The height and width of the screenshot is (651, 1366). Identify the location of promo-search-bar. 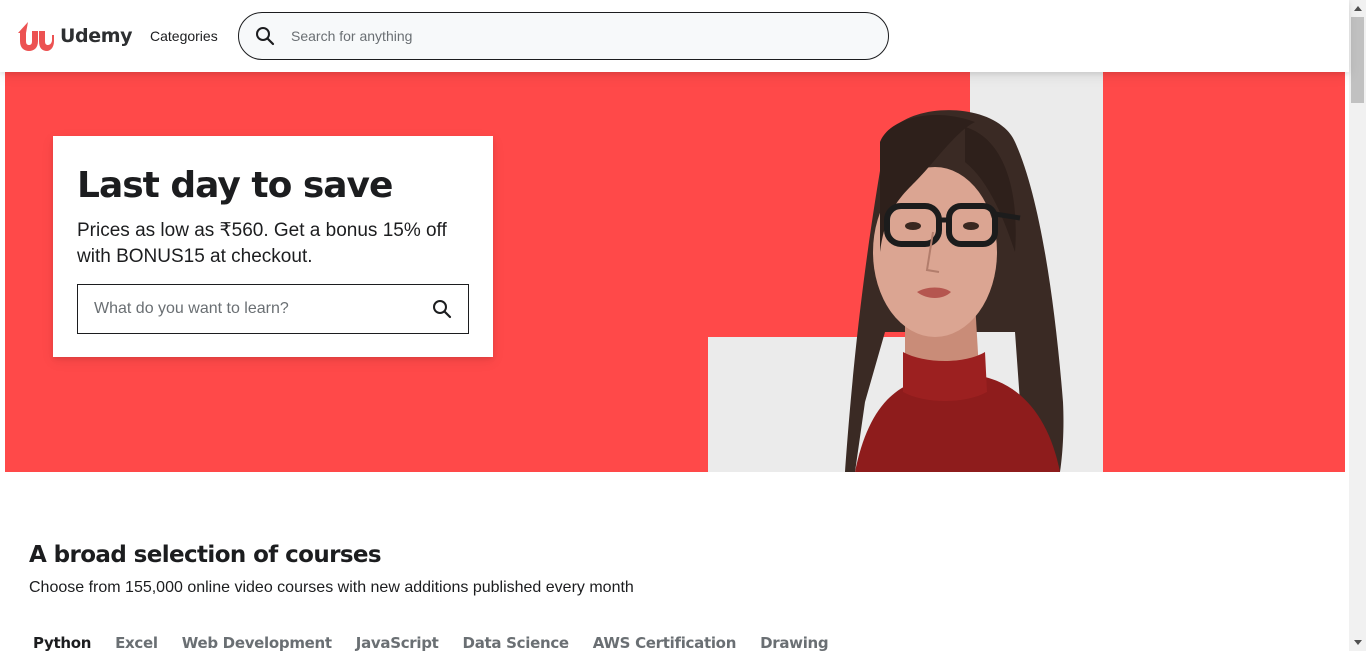
(273, 309).